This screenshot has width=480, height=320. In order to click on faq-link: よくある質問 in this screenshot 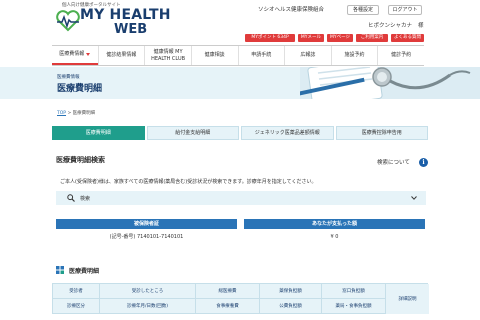, I will do `click(407, 38)`.